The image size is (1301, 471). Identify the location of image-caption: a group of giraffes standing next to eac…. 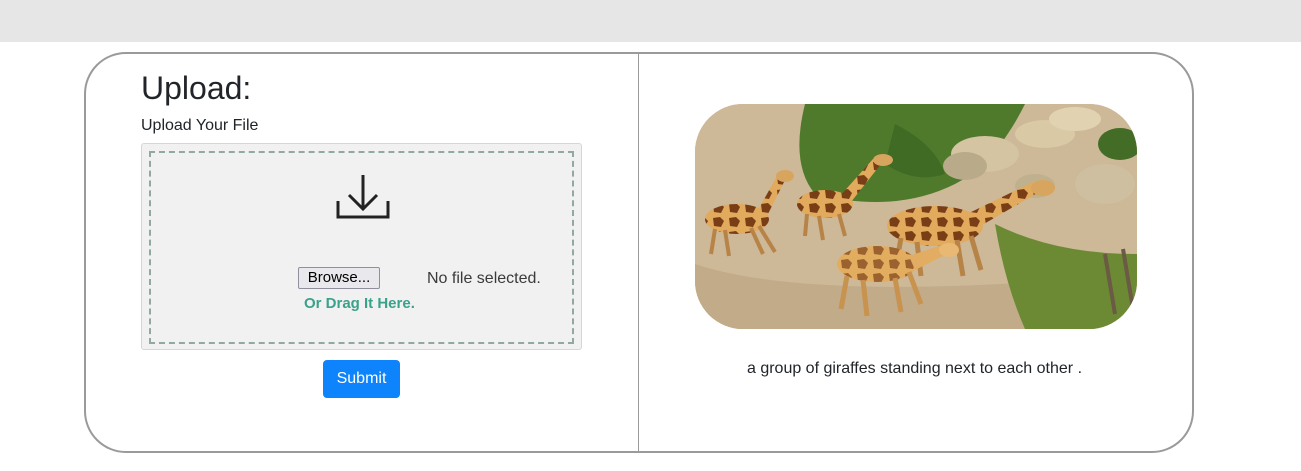
(914, 368).